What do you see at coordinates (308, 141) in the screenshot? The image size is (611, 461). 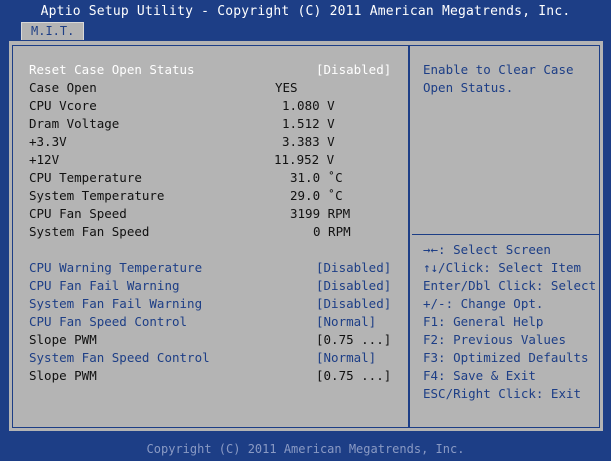 I see `setting-value: 3.383 V` at bounding box center [308, 141].